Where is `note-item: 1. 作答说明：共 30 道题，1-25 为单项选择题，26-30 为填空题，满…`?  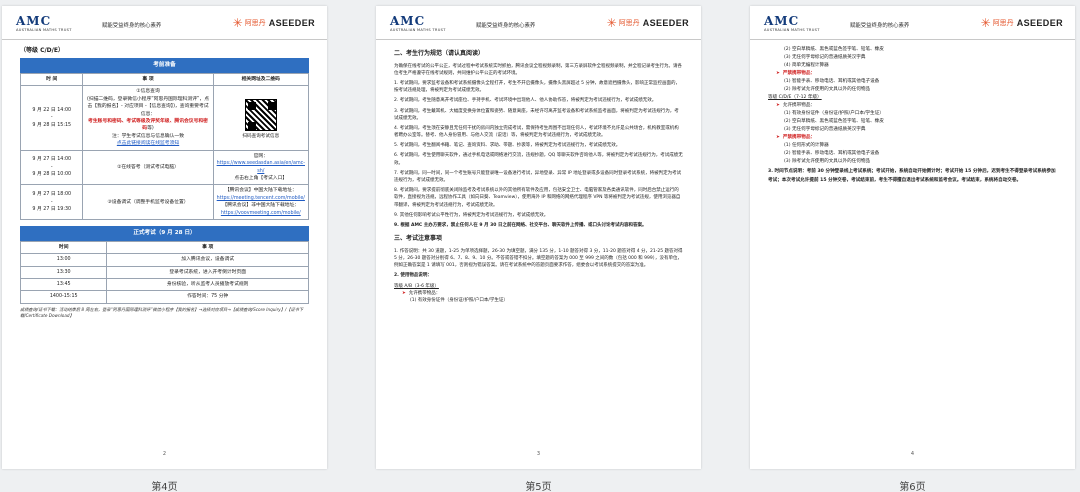 note-item: 1. 作答说明：共 30 道题，1-25 为单项选择题，26-30 为填空题，满… is located at coordinates (538, 258).